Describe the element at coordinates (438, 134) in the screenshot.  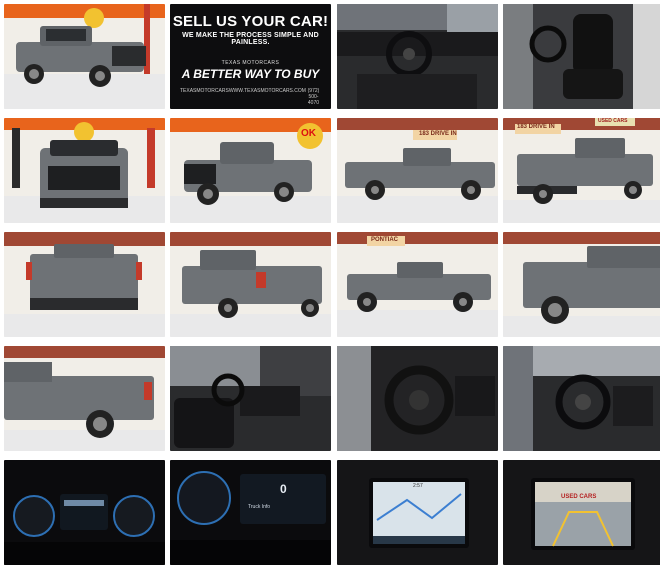
I see `sign-drive-in: 183 DRIVE IN` at that location.